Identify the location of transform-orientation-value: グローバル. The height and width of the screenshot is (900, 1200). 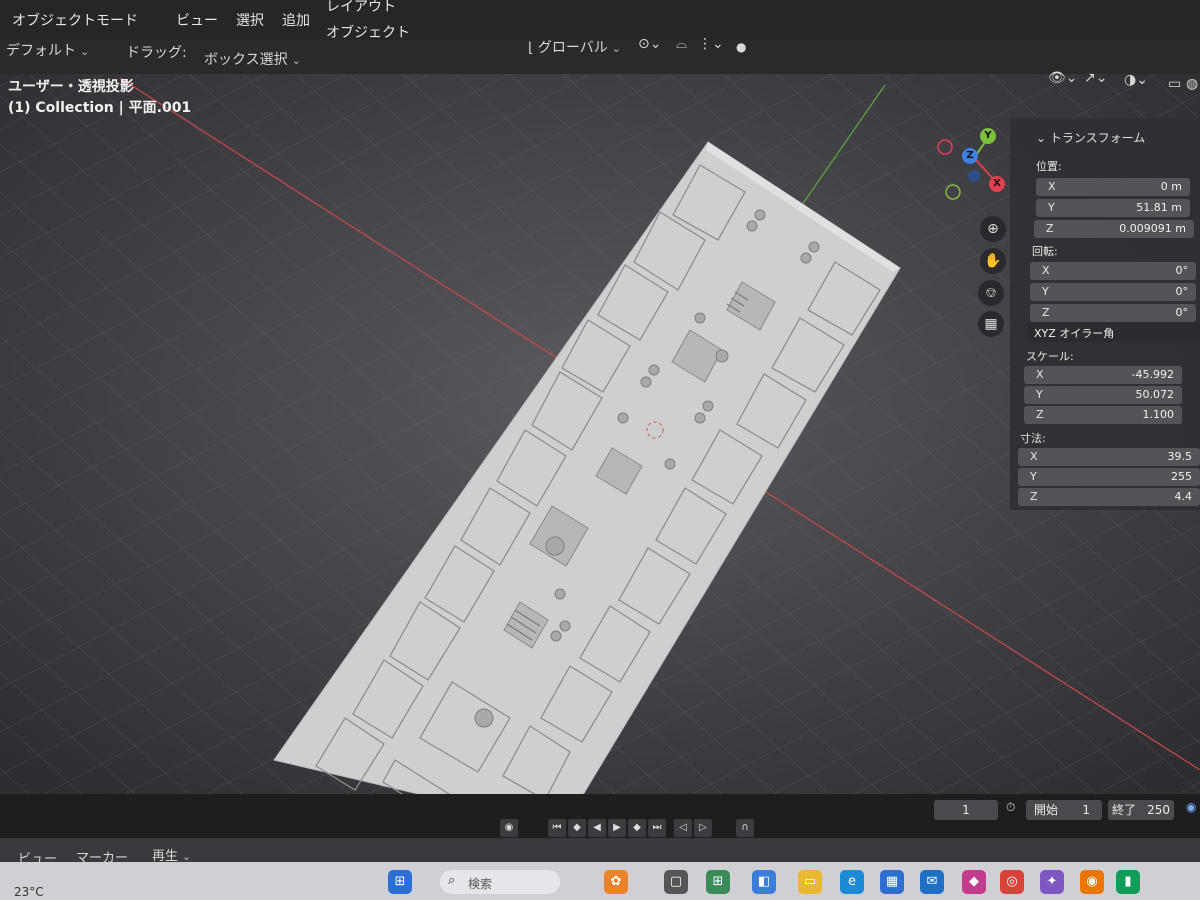
(572, 48).